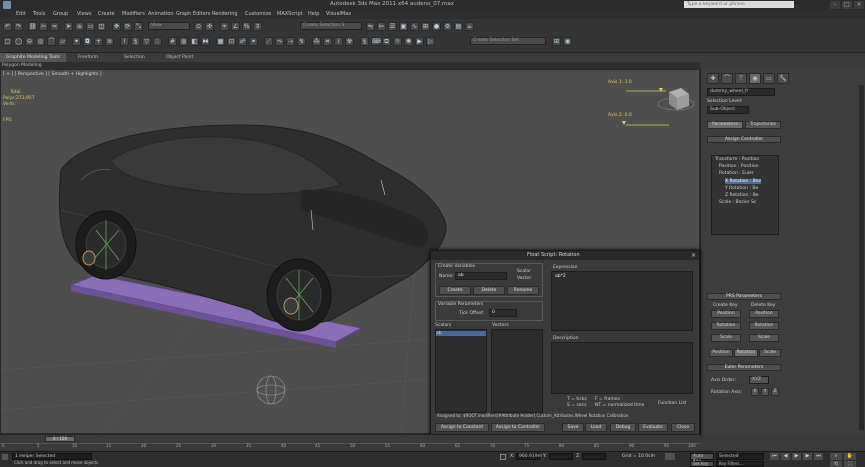 This screenshot has height=467, width=865. What do you see at coordinates (742, 195) in the screenshot?
I see `tree-item-z-rotation: Z Rotation : Be` at bounding box center [742, 195].